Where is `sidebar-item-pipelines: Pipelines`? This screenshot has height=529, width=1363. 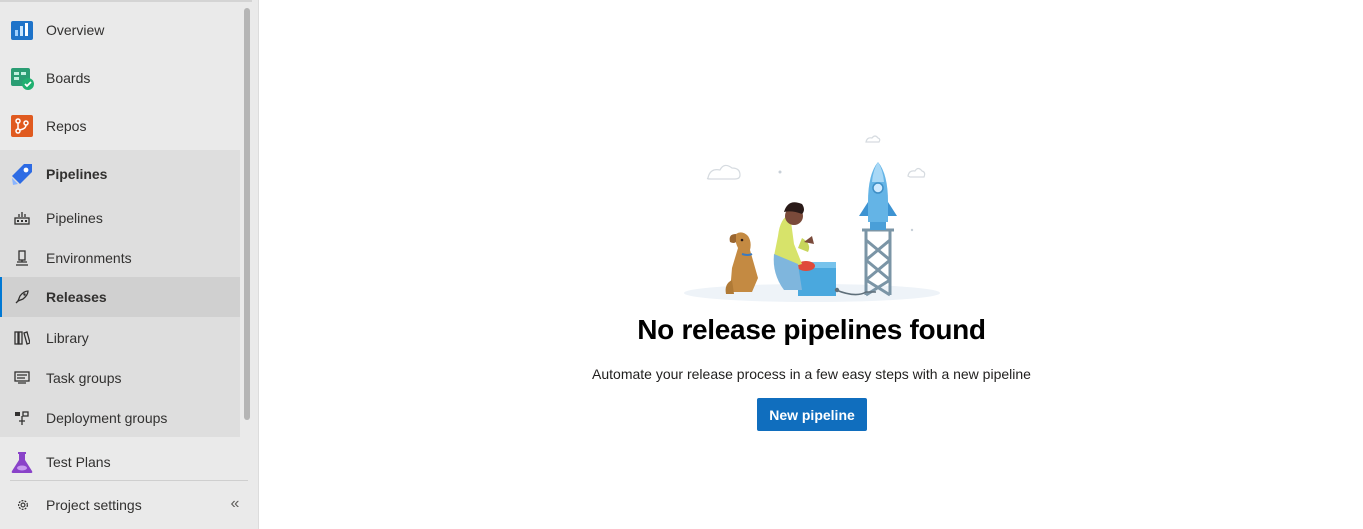
sidebar-item-pipelines: Pipelines is located at coordinates (120, 174).